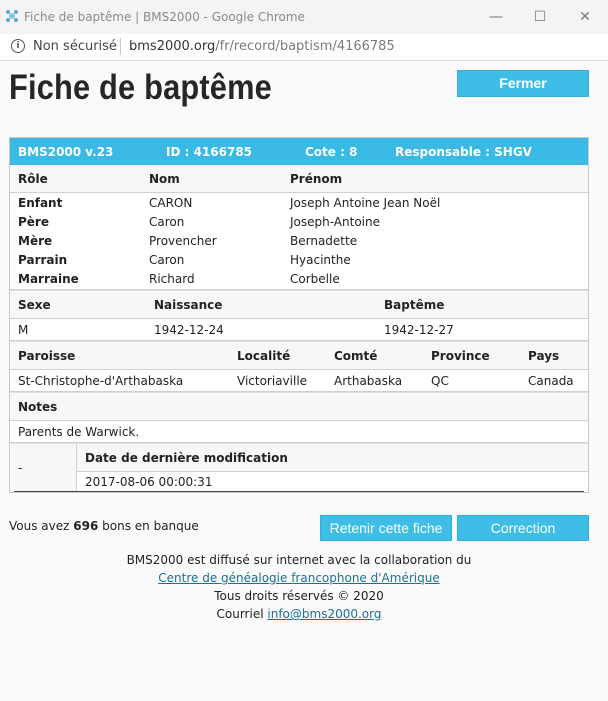 This screenshot has height=701, width=608. What do you see at coordinates (12, 16) in the screenshot?
I see `app-icon` at bounding box center [12, 16].